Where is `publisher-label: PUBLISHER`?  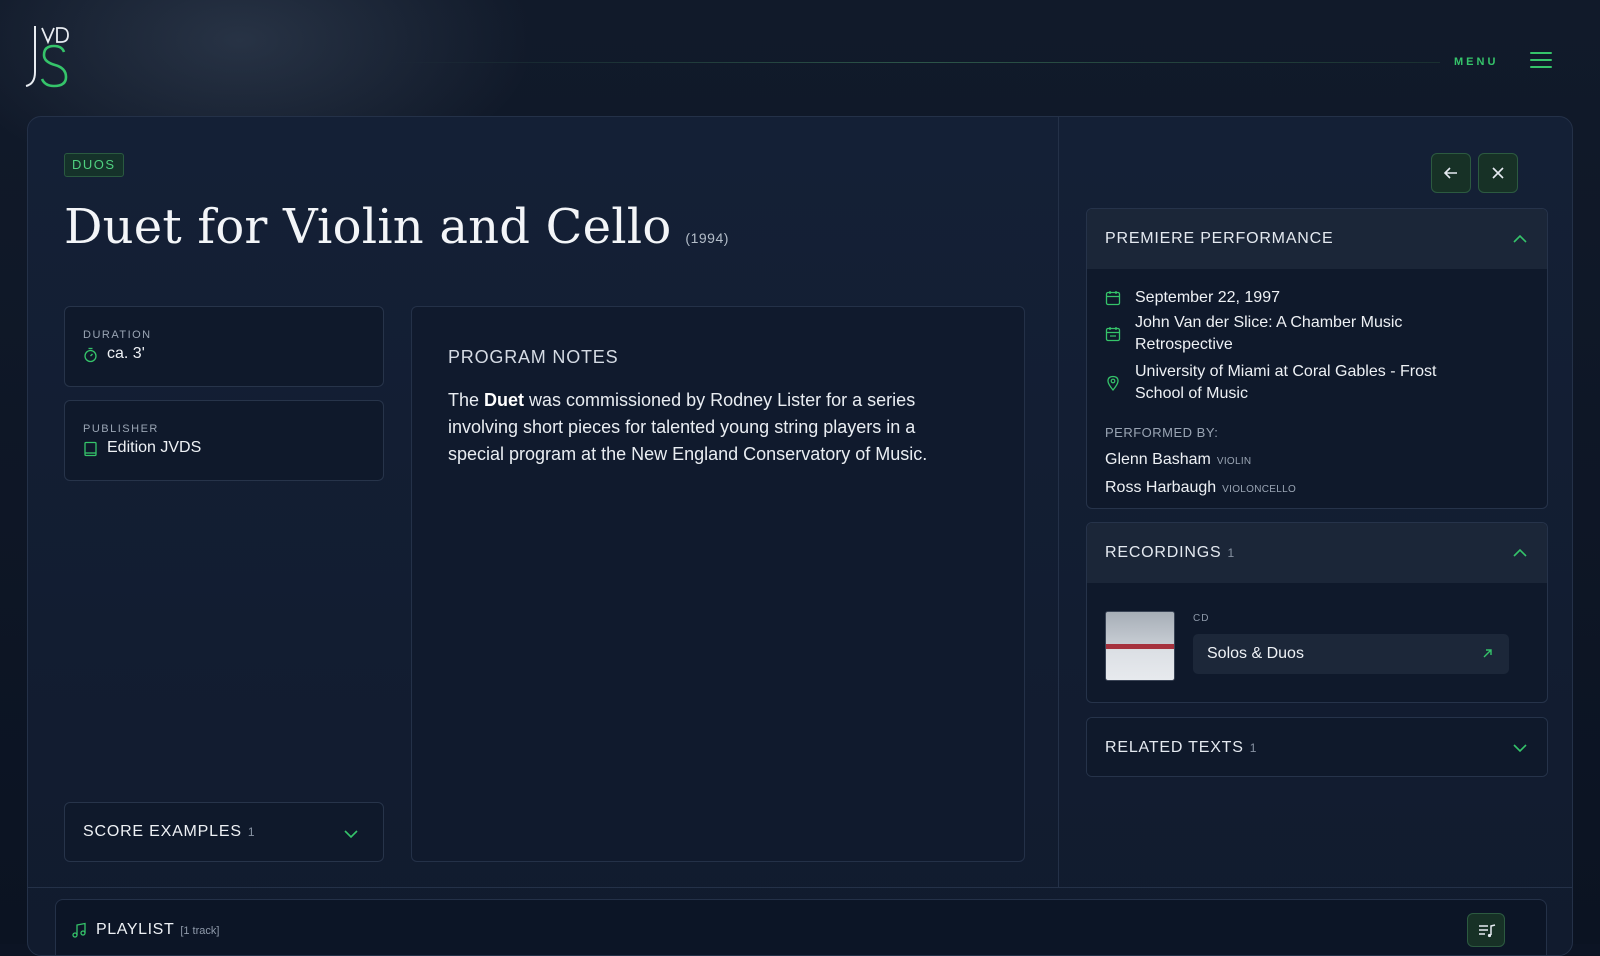 publisher-label: PUBLISHER is located at coordinates (121, 429).